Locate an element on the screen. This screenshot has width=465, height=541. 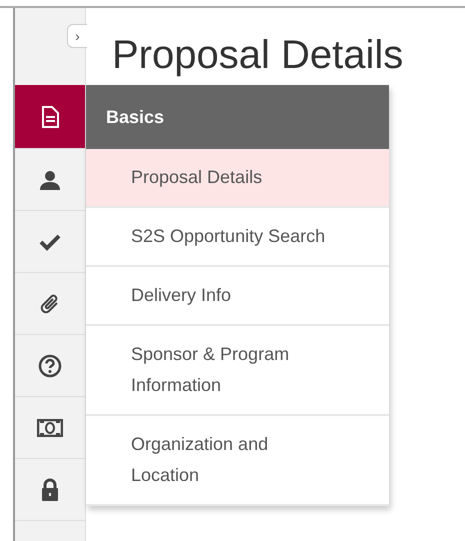
sidebar-item is located at coordinates (50, 117).